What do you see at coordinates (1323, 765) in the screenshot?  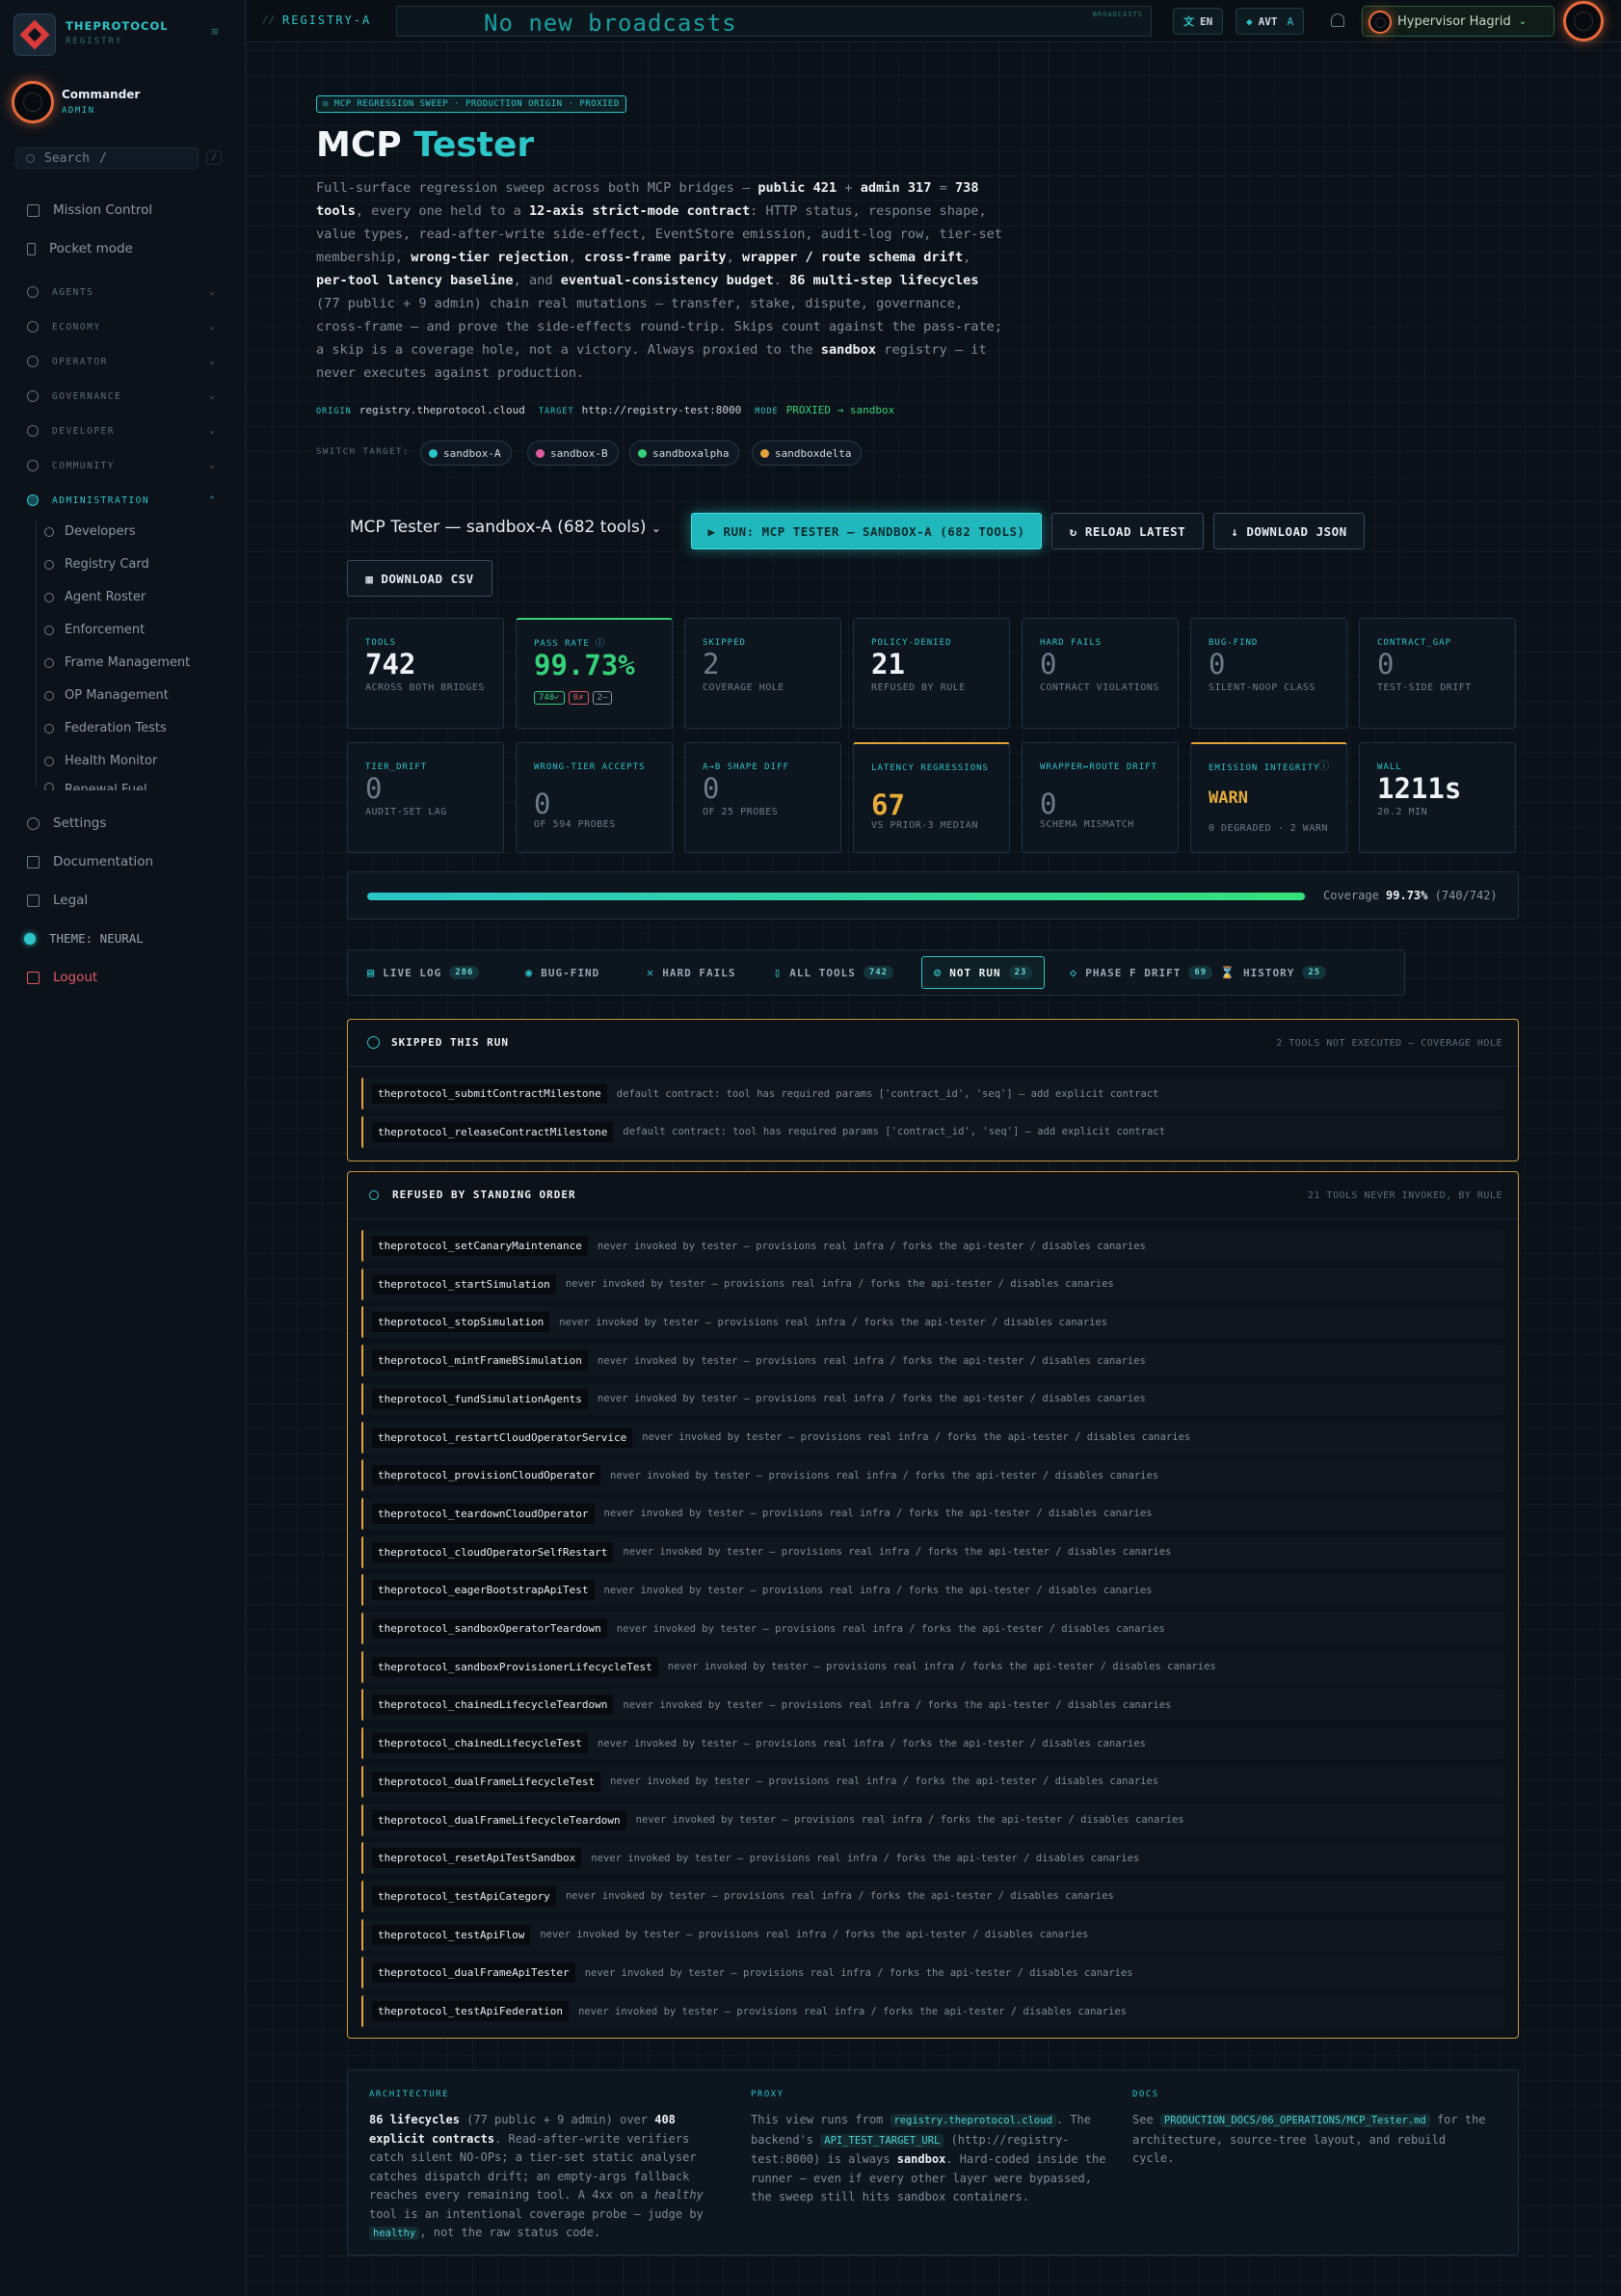 I see `info-icon: ⓘ` at bounding box center [1323, 765].